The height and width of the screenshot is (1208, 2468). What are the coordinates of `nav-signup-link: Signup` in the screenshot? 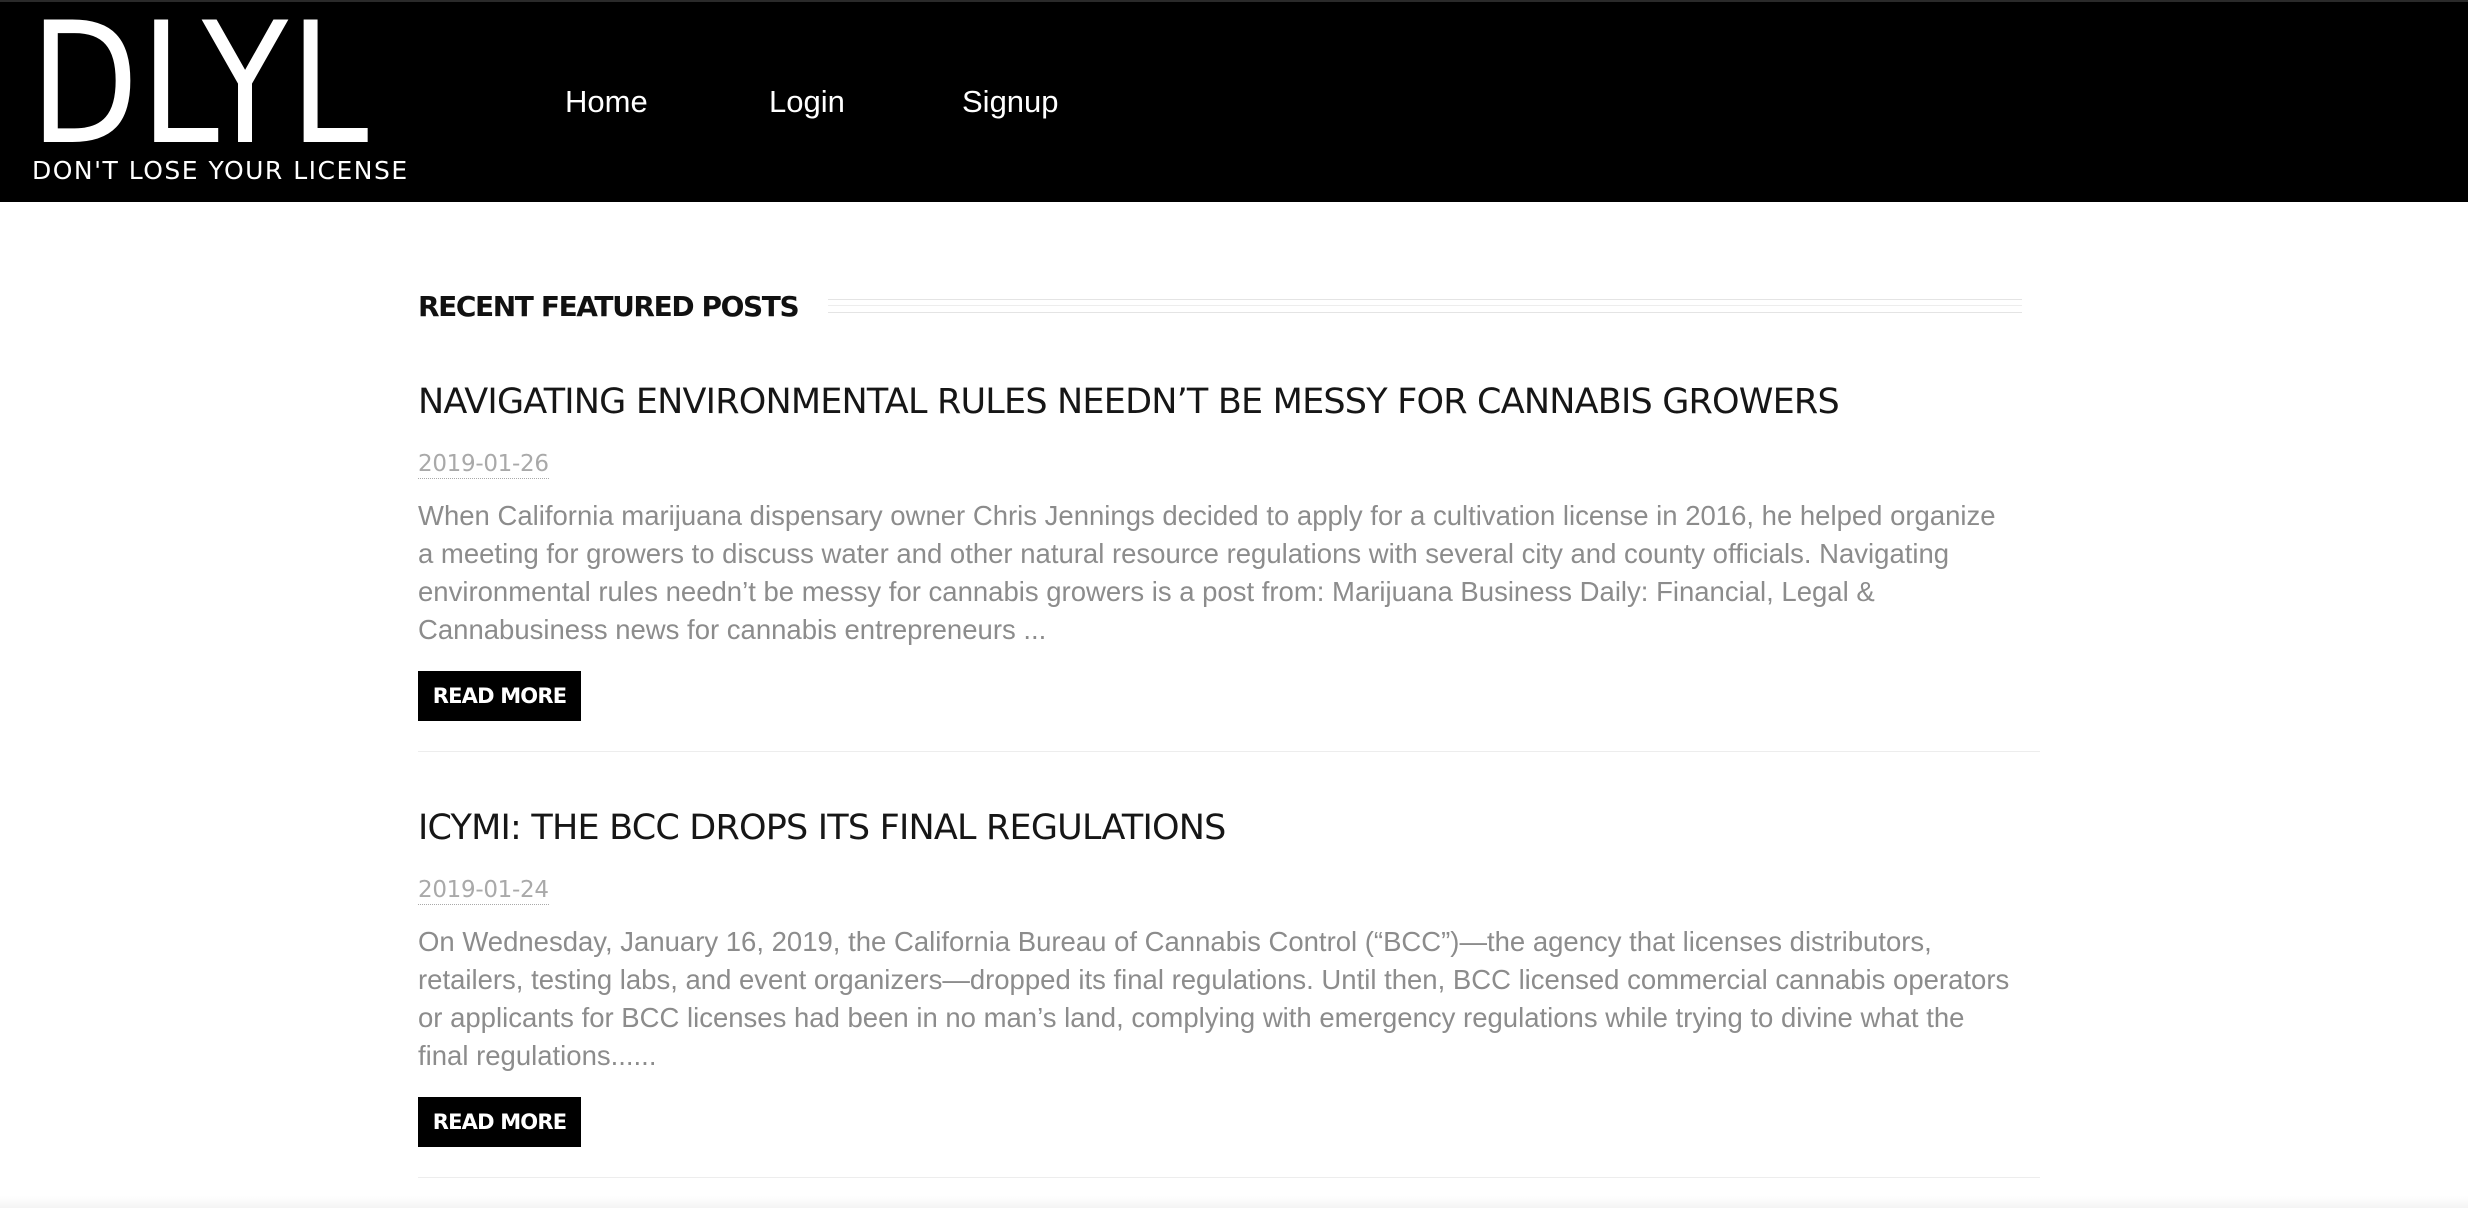 It's located at (1010, 102).